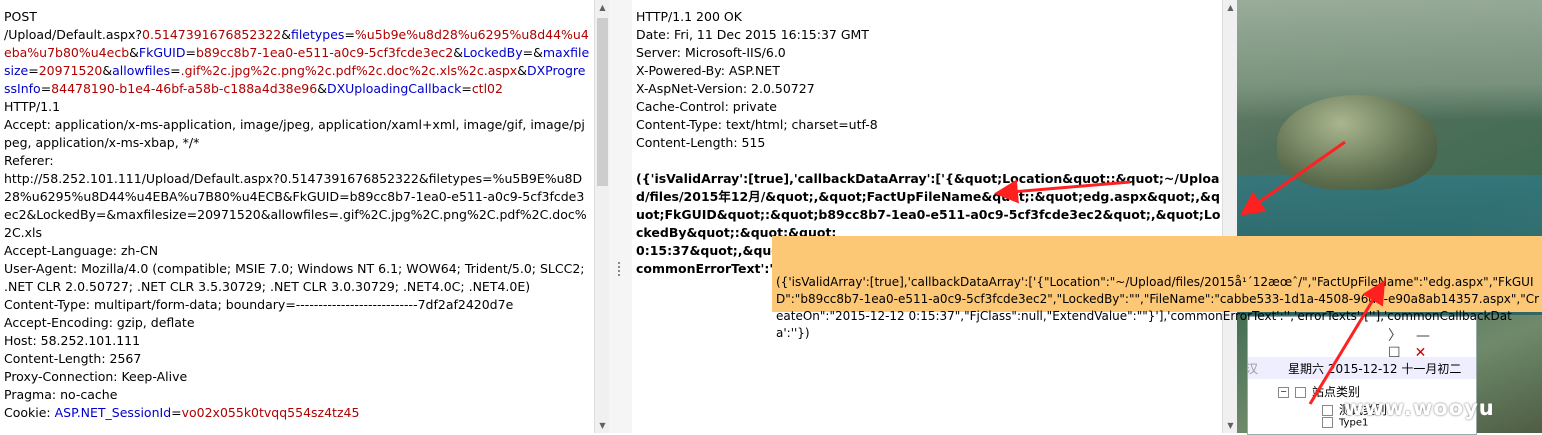  Describe the element at coordinates (1357, 142) in the screenshot. I see `wallpaper-rock` at that location.